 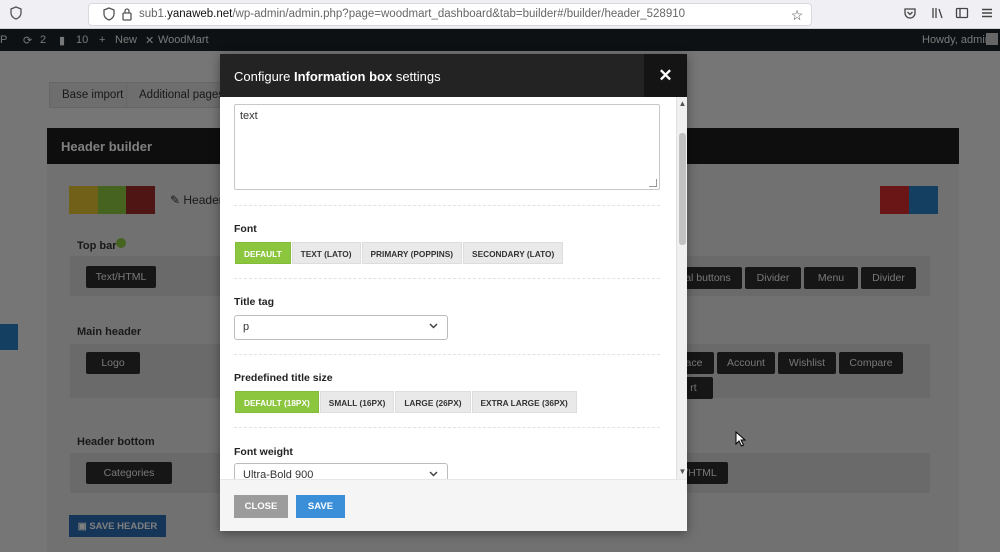 I want to click on library-icon, so click(x=938, y=14).